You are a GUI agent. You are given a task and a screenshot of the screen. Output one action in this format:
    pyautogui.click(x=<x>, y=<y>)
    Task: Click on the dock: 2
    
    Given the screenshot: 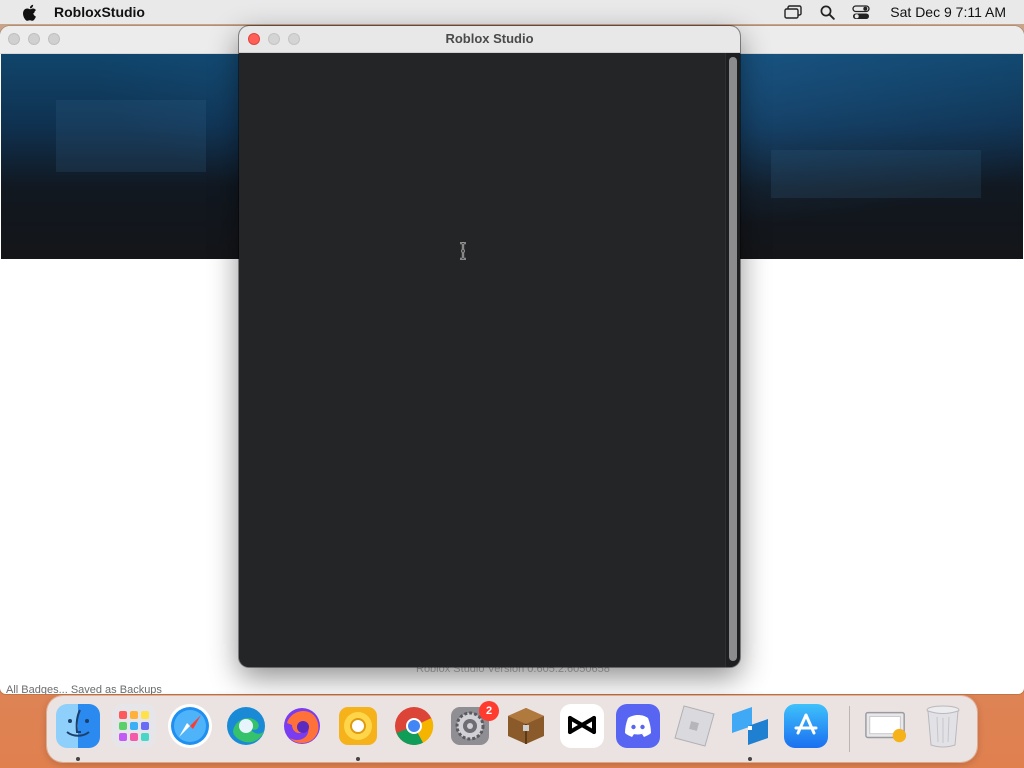 What is the action you would take?
    pyautogui.click(x=512, y=729)
    